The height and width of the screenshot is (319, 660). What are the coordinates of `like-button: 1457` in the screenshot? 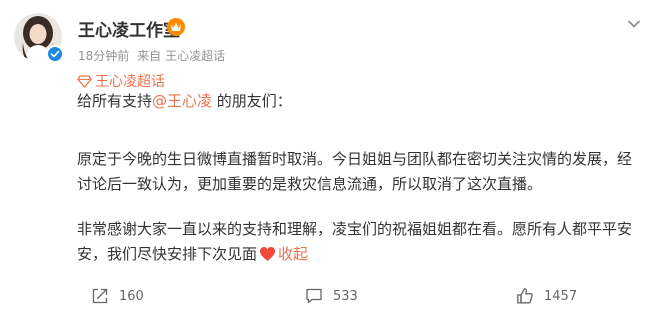 It's located at (546, 296).